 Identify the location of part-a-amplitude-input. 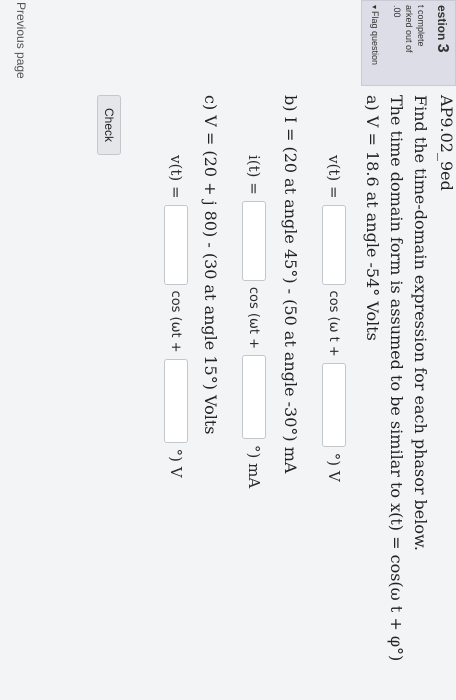
(334, 244).